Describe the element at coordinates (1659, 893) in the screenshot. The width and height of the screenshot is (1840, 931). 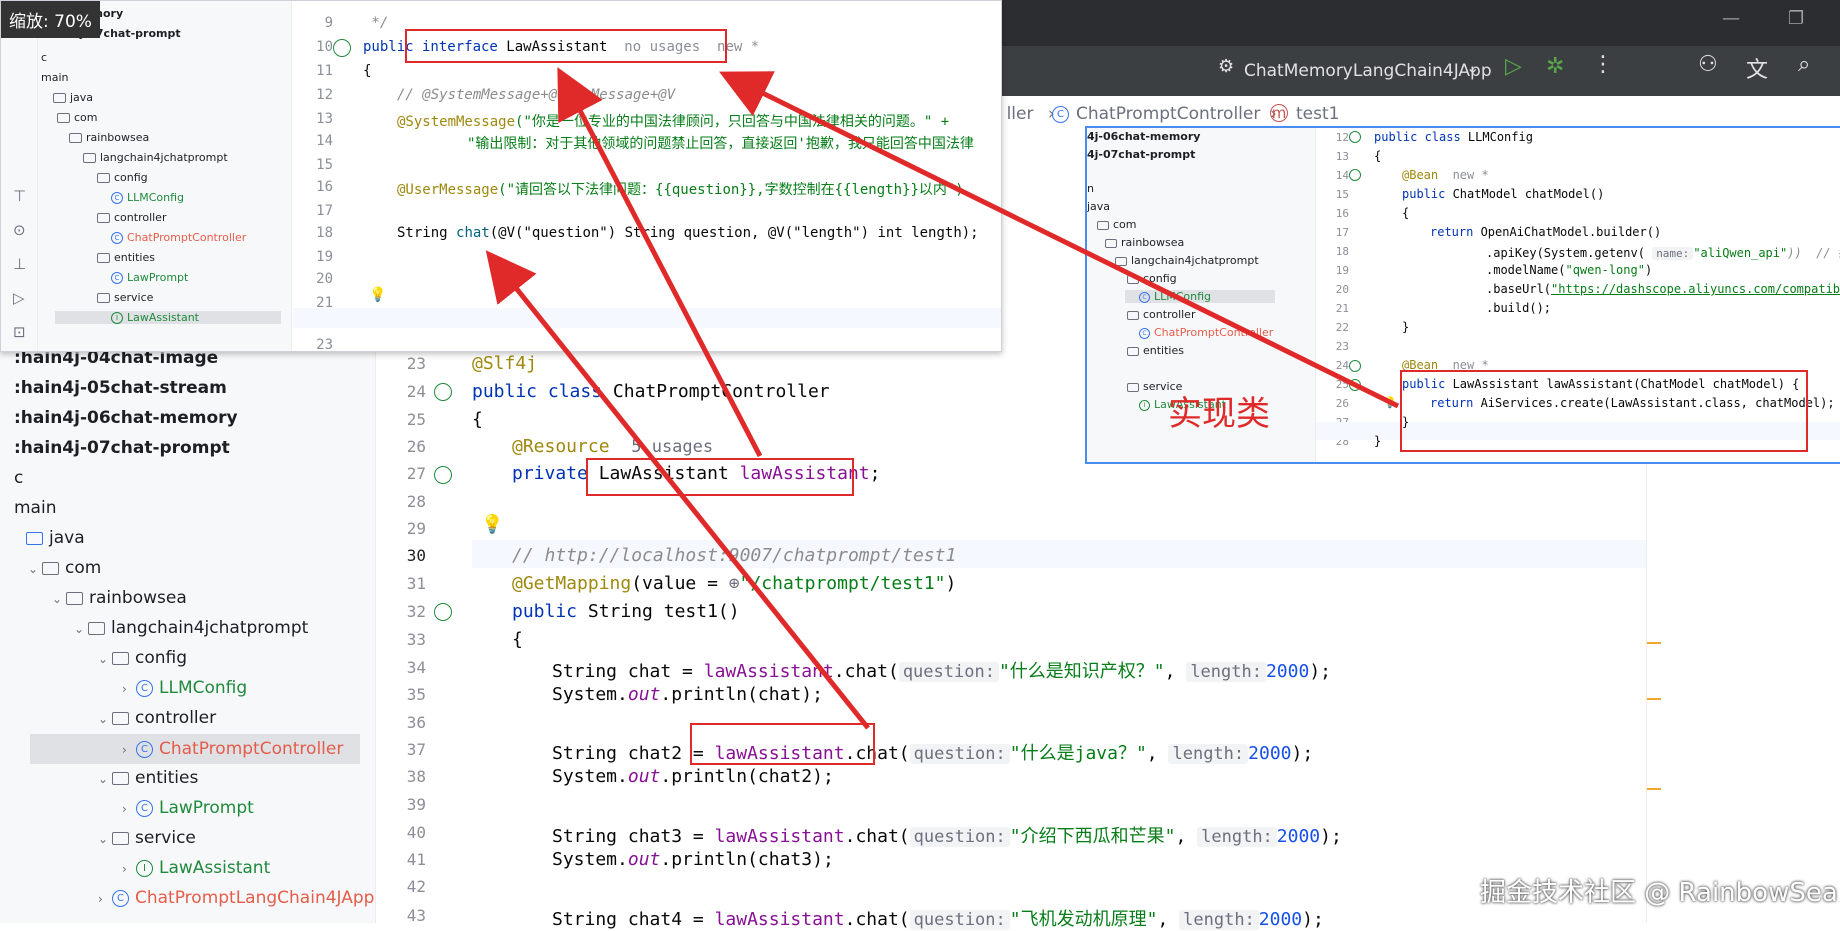
I see `watermark: 掘金技术社区 @ RainbowSea` at that location.